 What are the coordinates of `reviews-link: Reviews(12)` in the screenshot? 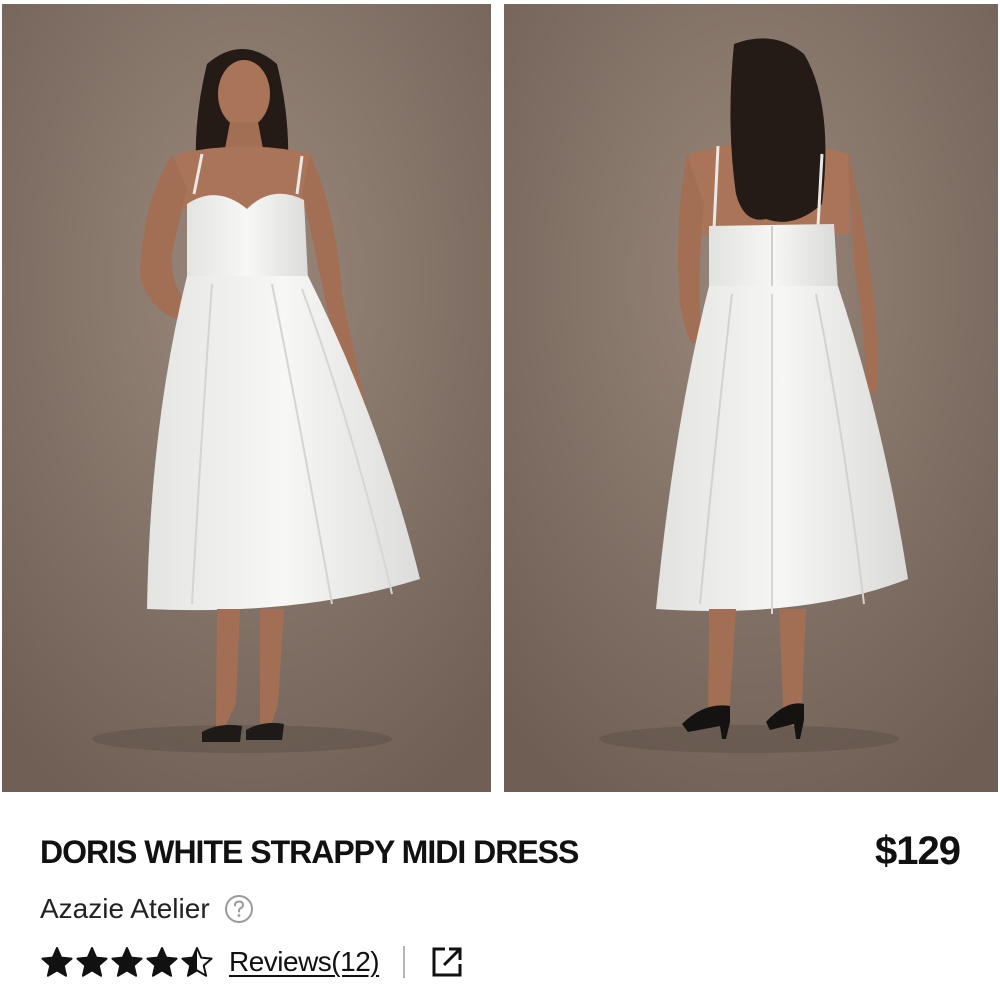 It's located at (304, 962).